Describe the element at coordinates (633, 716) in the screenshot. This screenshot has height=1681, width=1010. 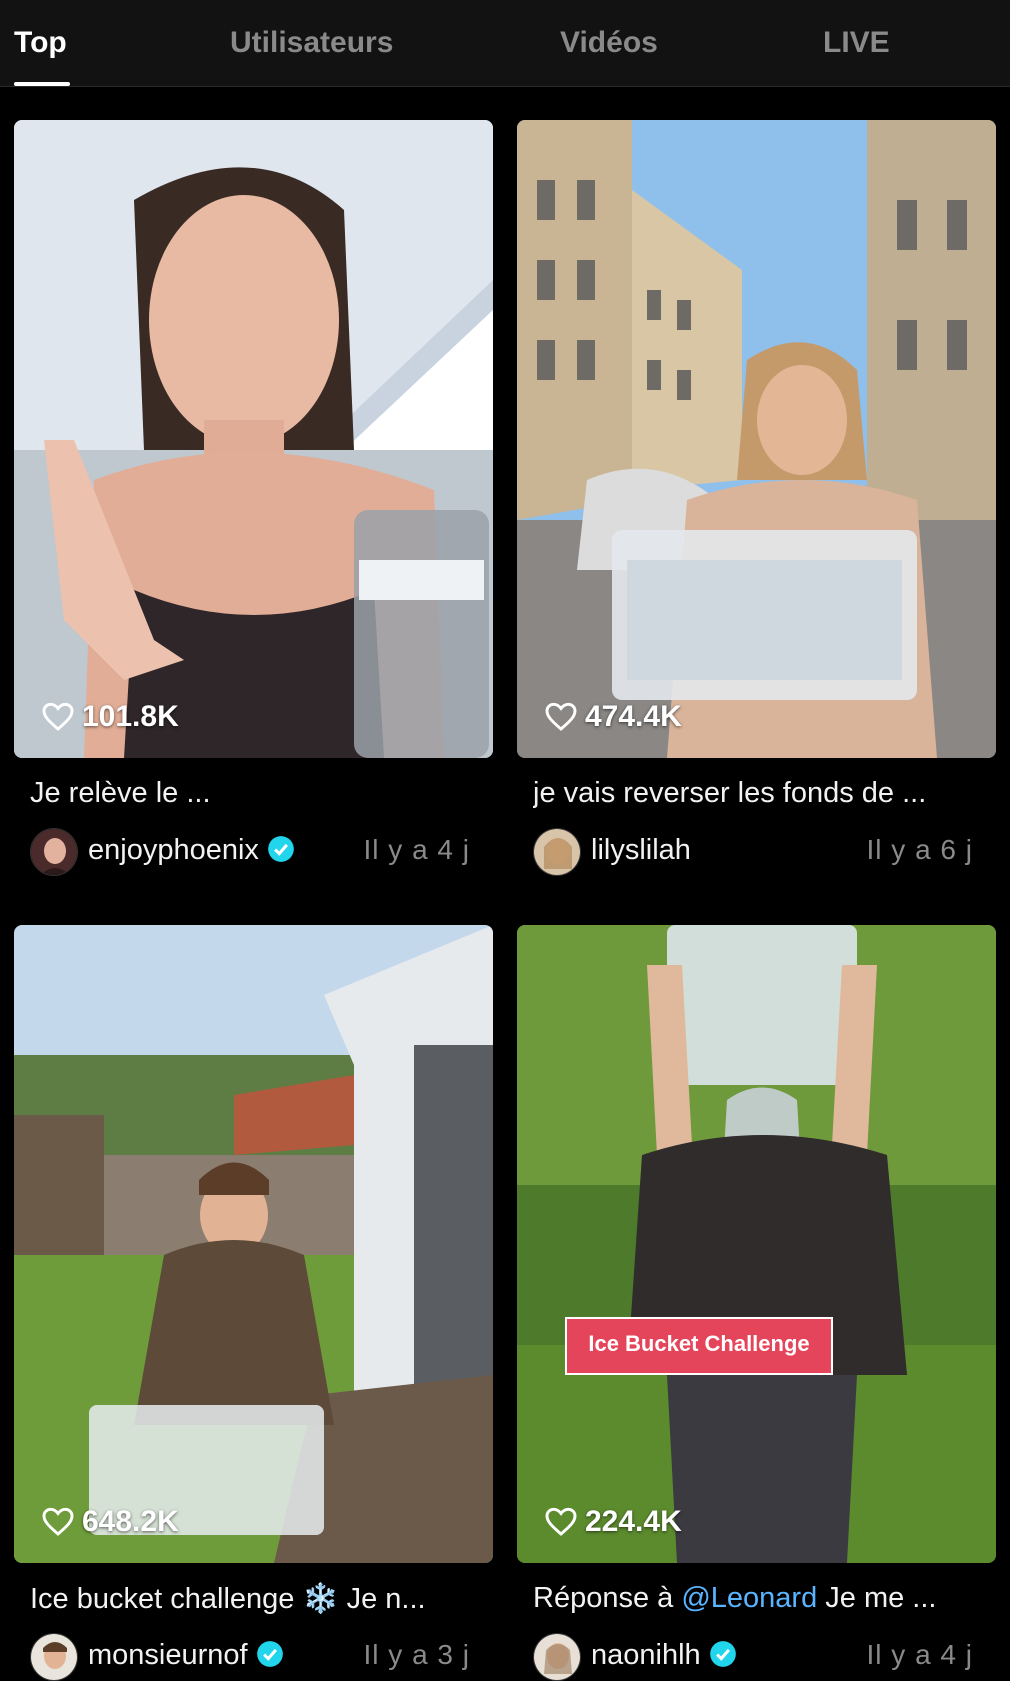
I see `like-count-value: 474.4K` at that location.